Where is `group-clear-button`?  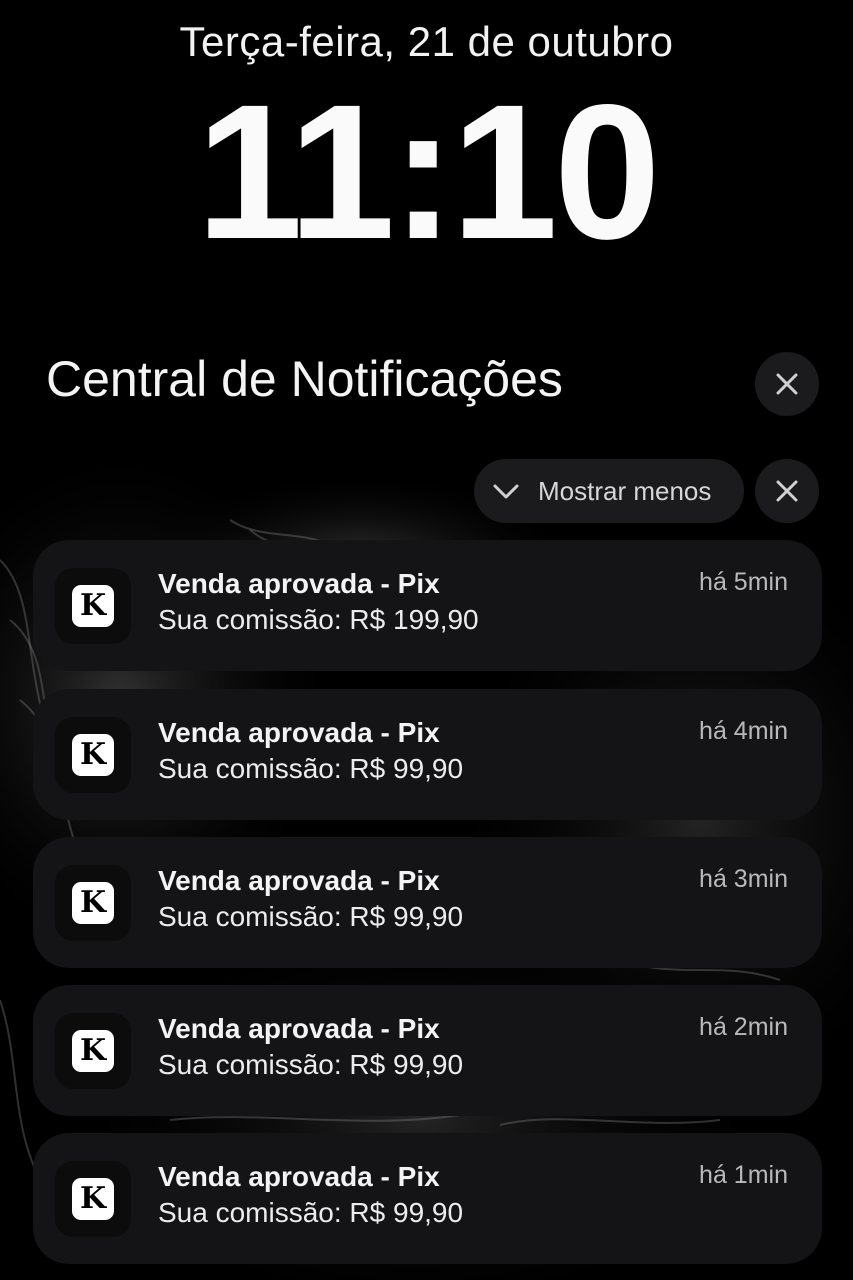
group-clear-button is located at coordinates (787, 491).